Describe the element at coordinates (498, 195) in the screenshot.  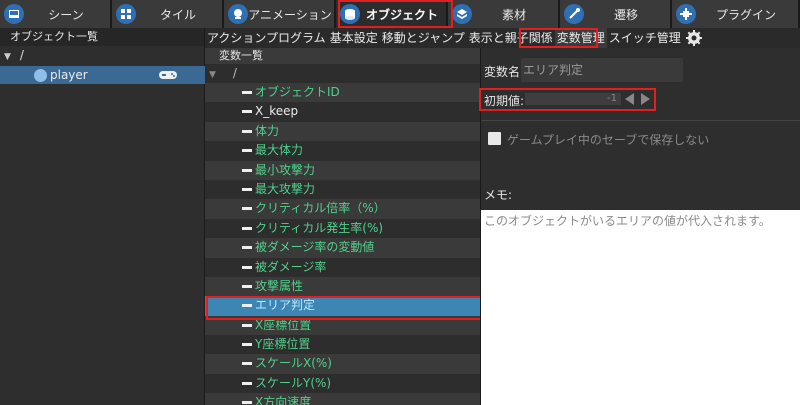
I see `memo-label: メモ:` at that location.